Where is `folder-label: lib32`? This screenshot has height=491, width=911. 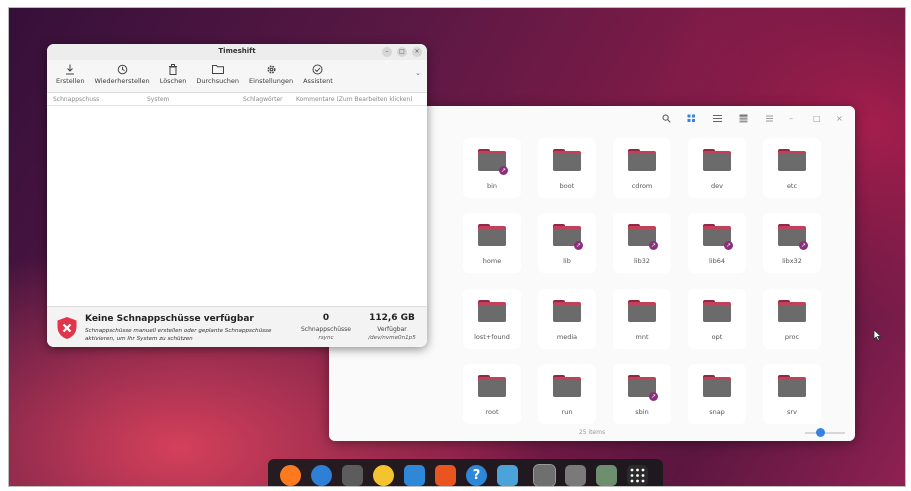 folder-label: lib32 is located at coordinates (641, 261).